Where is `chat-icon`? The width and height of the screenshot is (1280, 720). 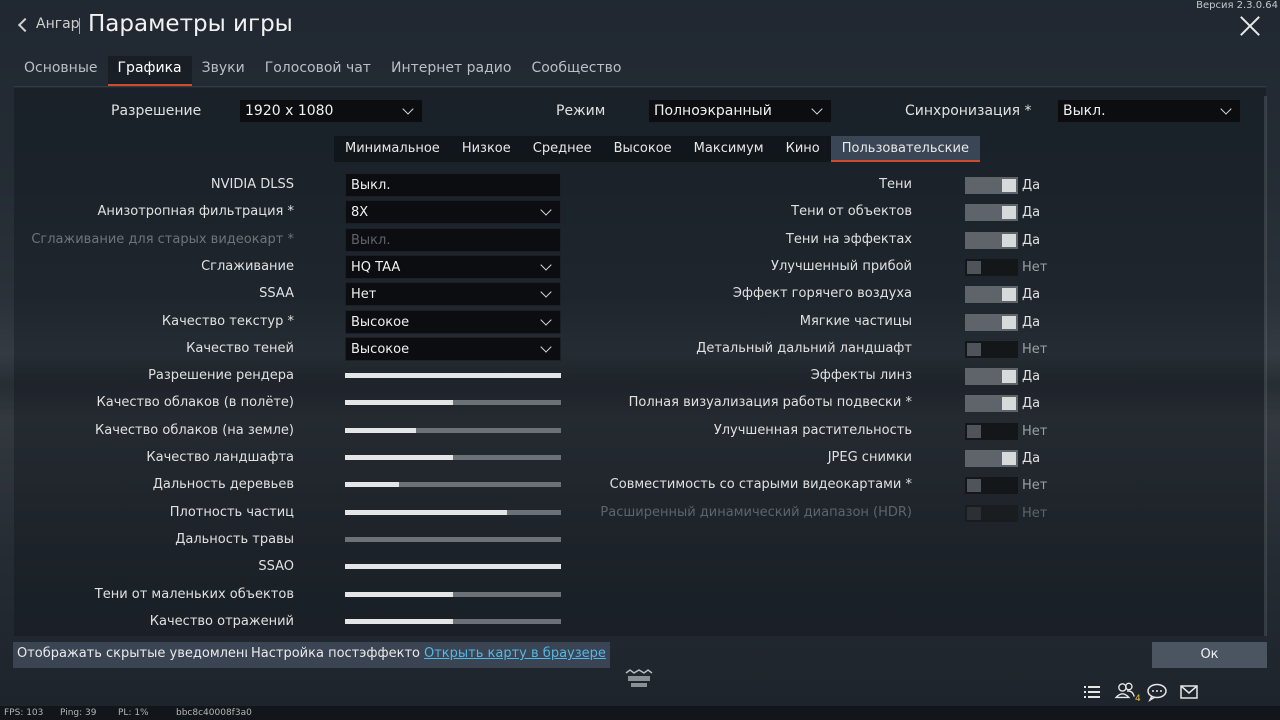
chat-icon is located at coordinates (1157, 692).